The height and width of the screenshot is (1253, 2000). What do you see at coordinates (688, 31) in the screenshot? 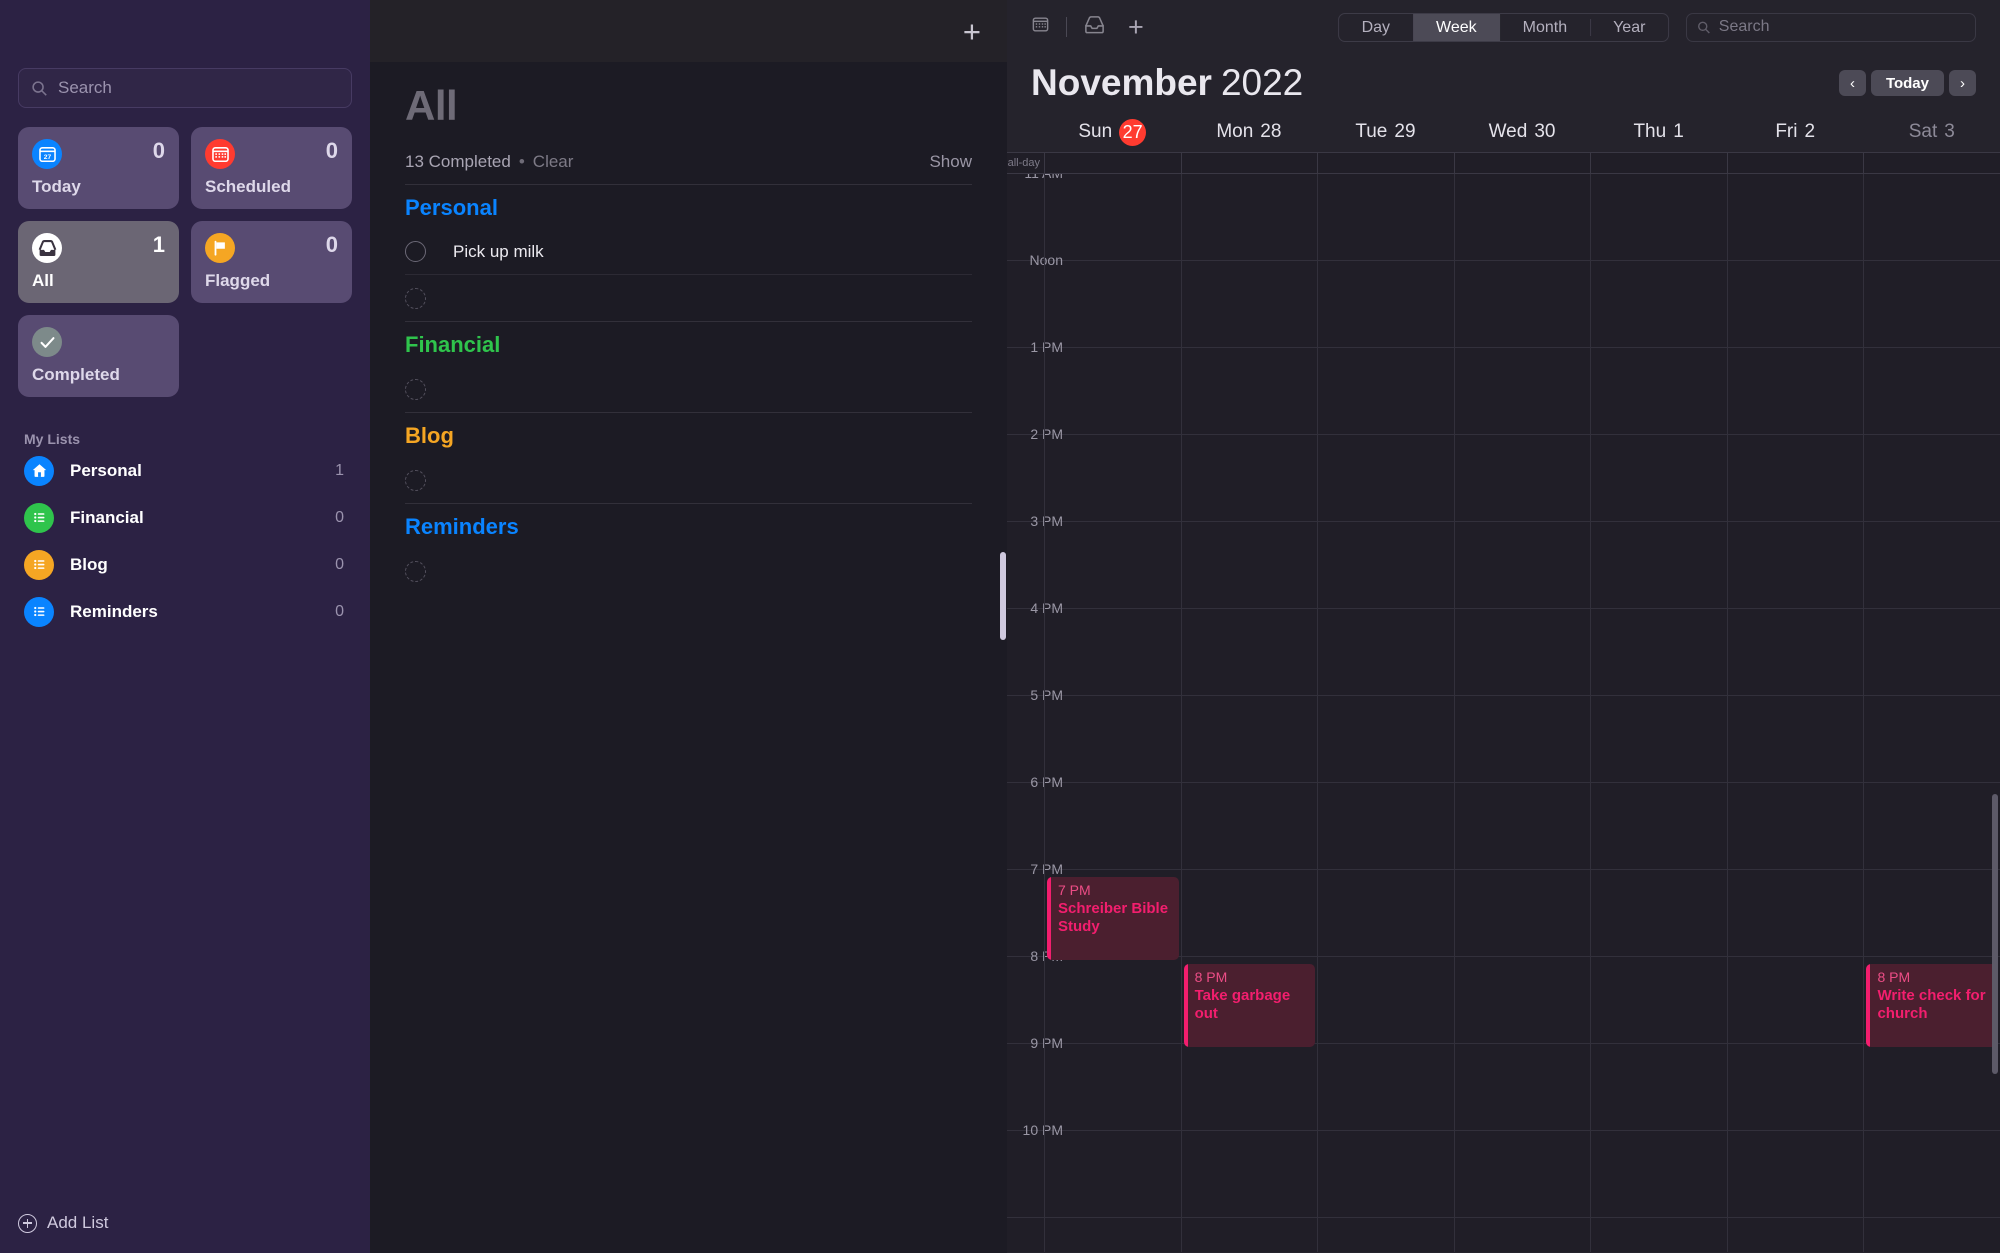
I see `reminders-toolbar: +` at bounding box center [688, 31].